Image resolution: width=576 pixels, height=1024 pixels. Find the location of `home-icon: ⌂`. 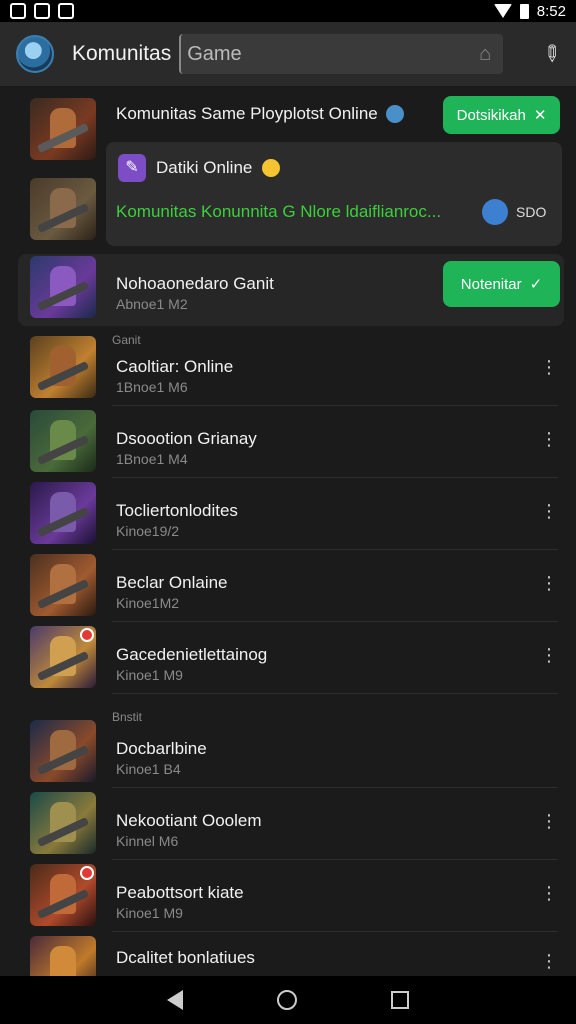

home-icon: ⌂ is located at coordinates (485, 54).